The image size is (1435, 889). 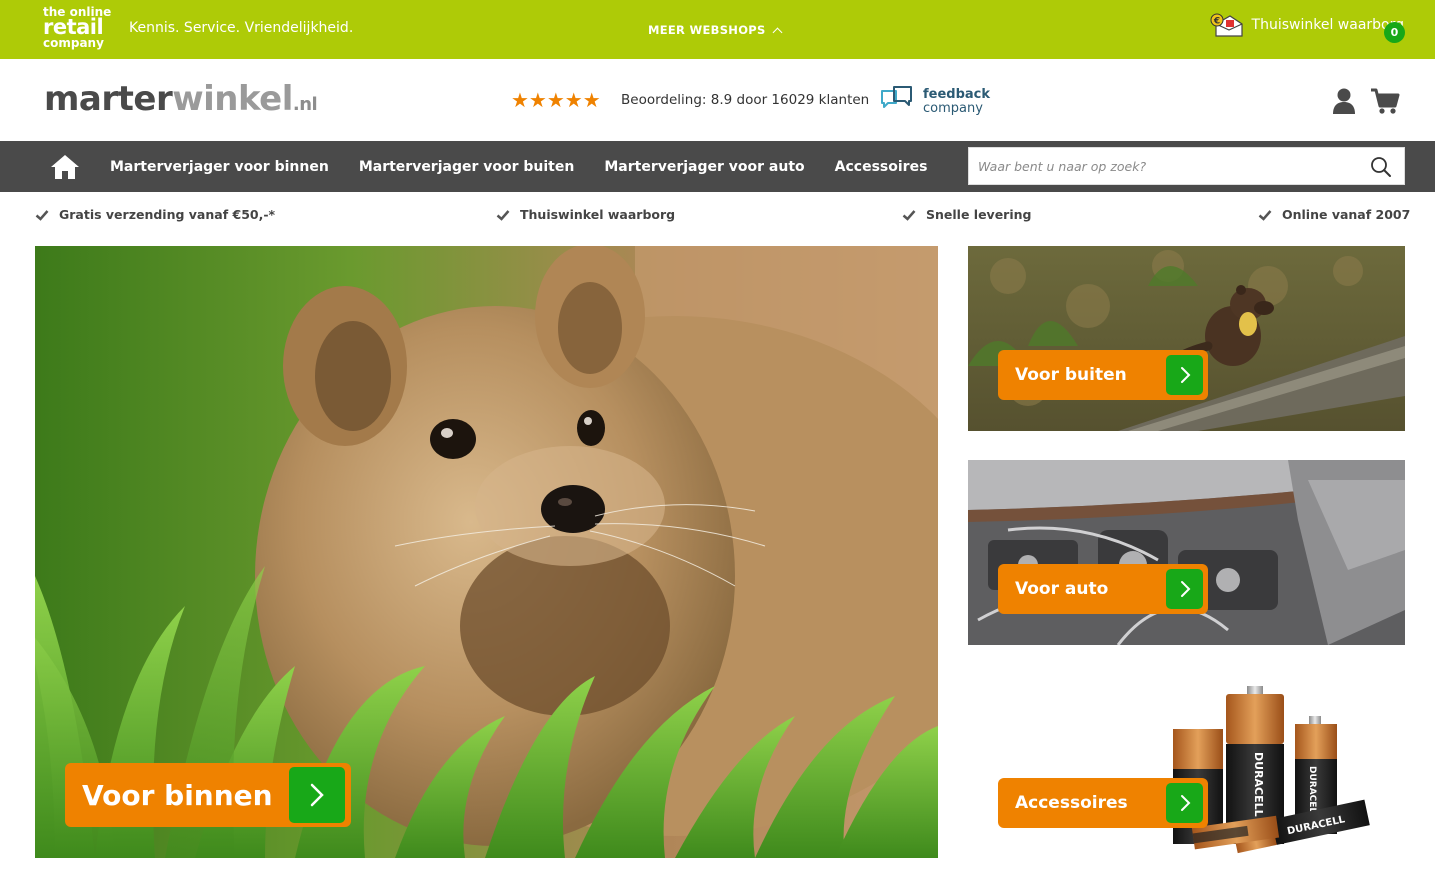 I want to click on marten-on-log-photo, so click(x=1186, y=338).